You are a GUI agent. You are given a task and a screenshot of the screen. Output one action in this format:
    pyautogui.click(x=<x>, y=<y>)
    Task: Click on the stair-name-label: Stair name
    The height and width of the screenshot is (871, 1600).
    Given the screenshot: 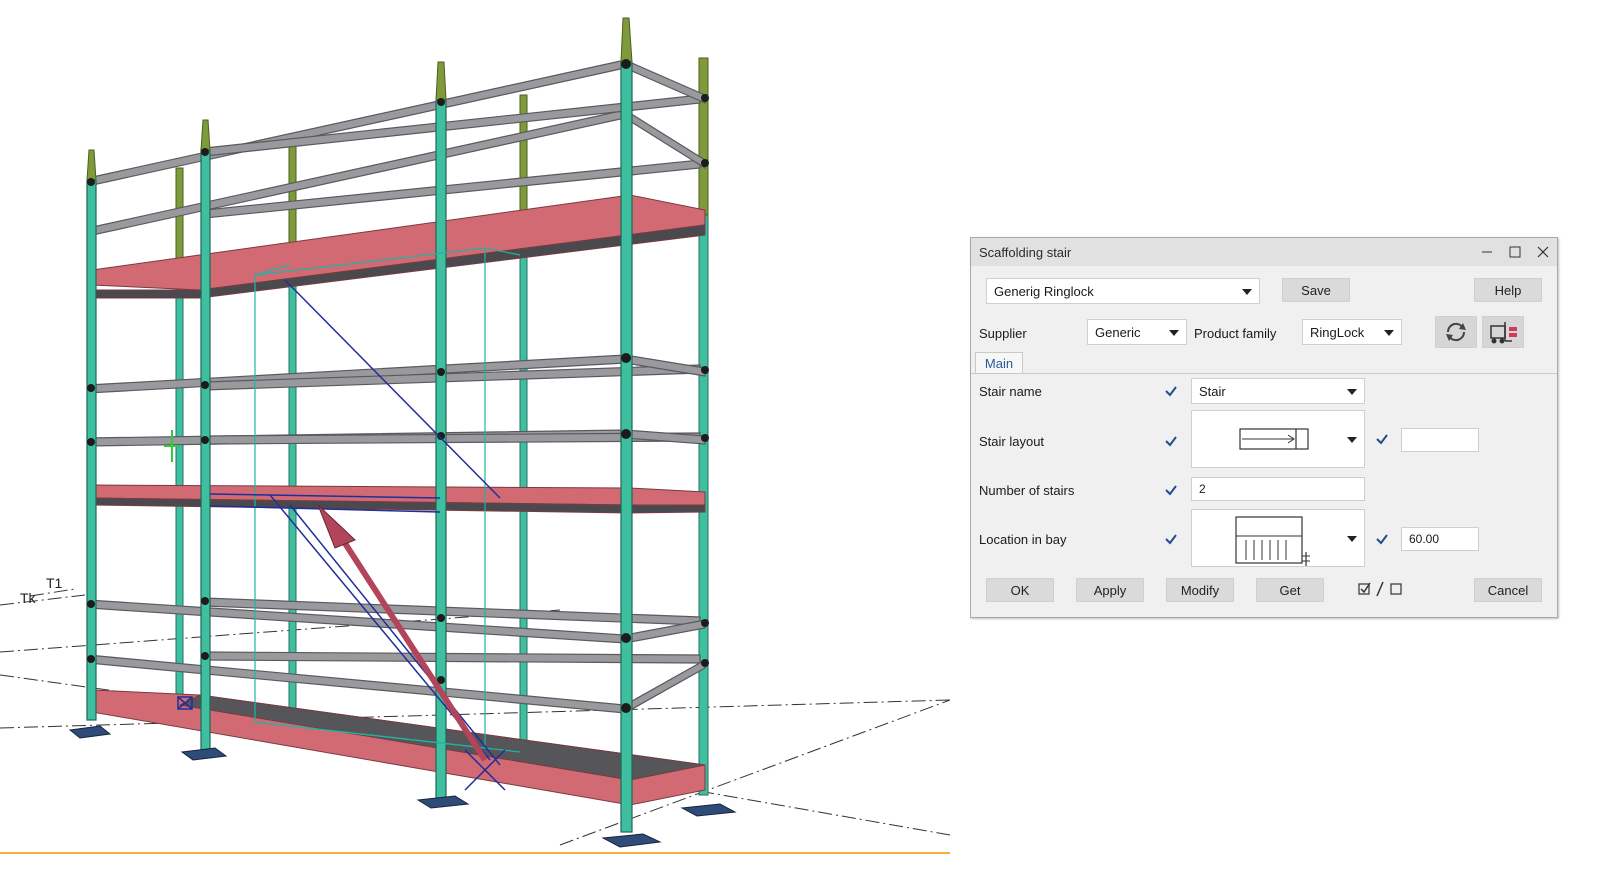 What is the action you would take?
    pyautogui.click(x=1010, y=391)
    